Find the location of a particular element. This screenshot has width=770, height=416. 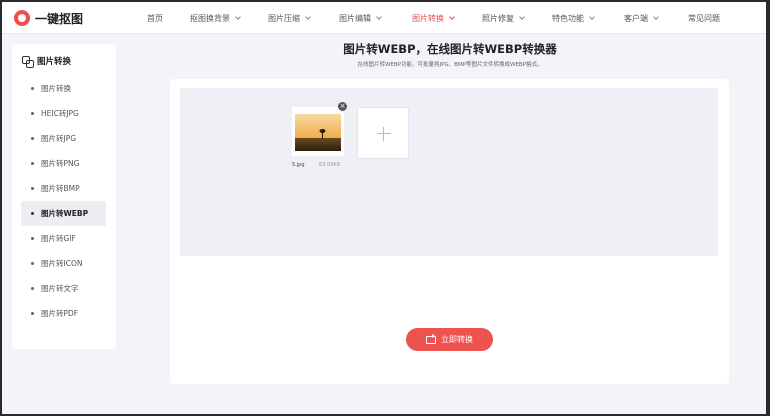

add-file-button is located at coordinates (383, 133).